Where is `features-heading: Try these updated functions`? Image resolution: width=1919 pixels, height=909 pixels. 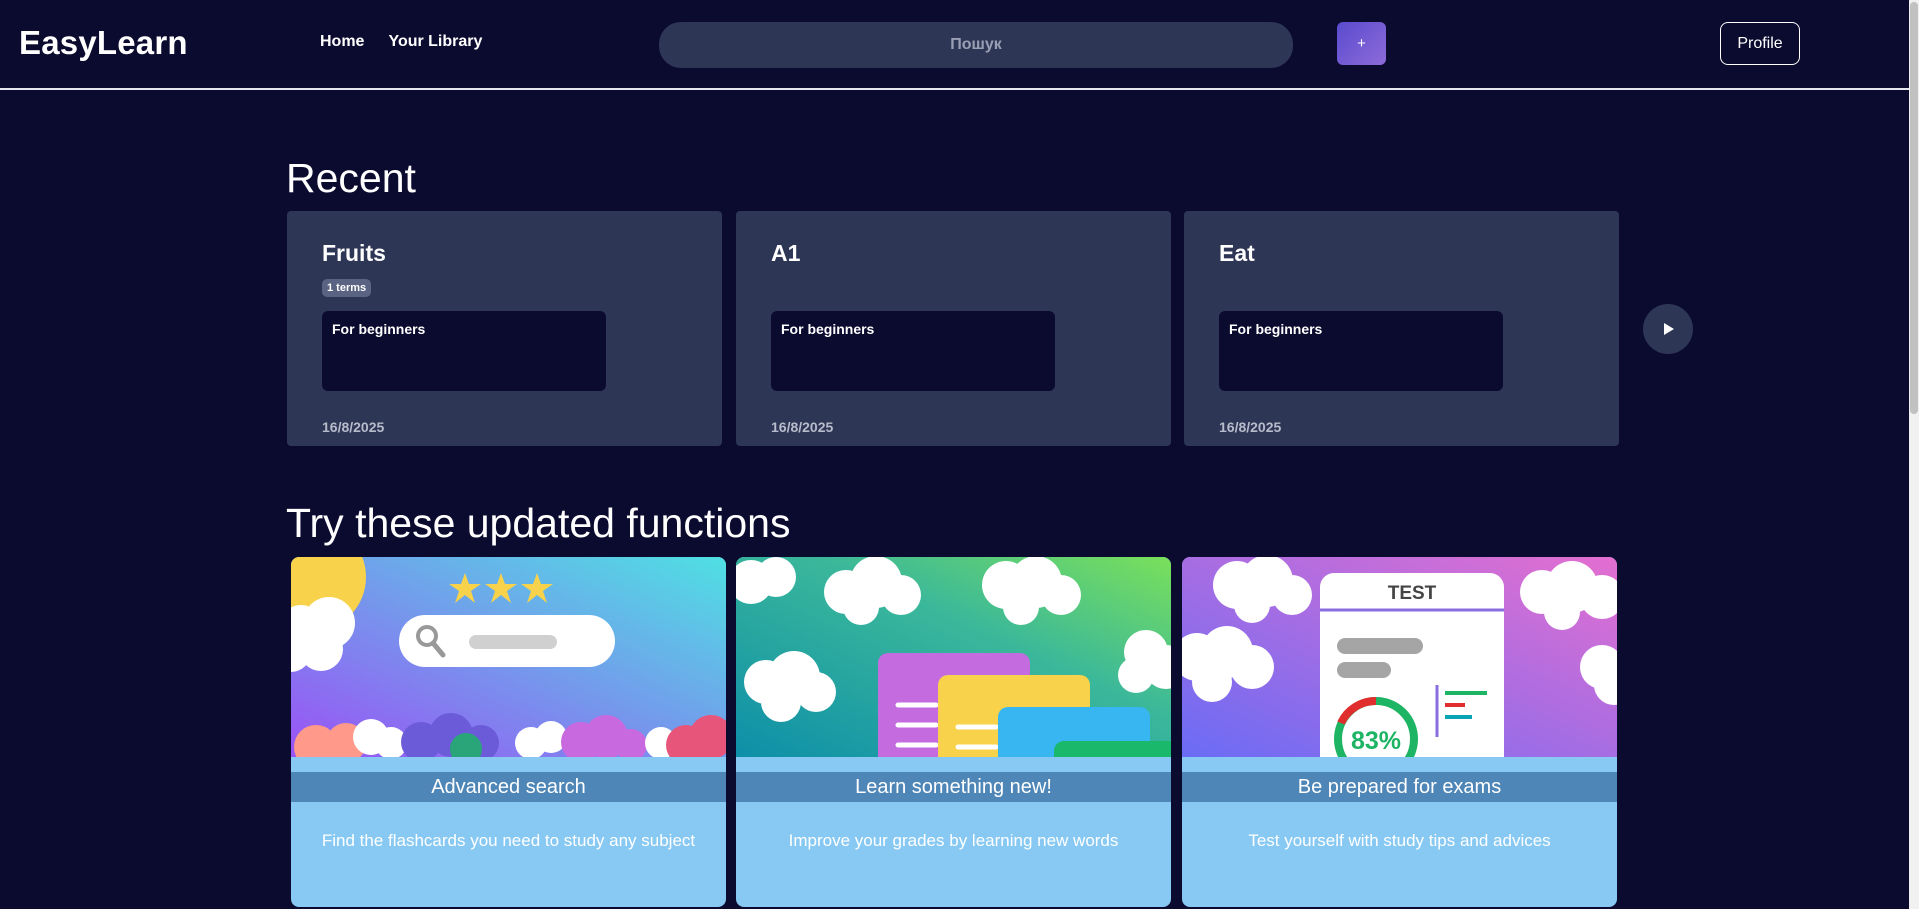
features-heading: Try these updated functions is located at coordinates (538, 523).